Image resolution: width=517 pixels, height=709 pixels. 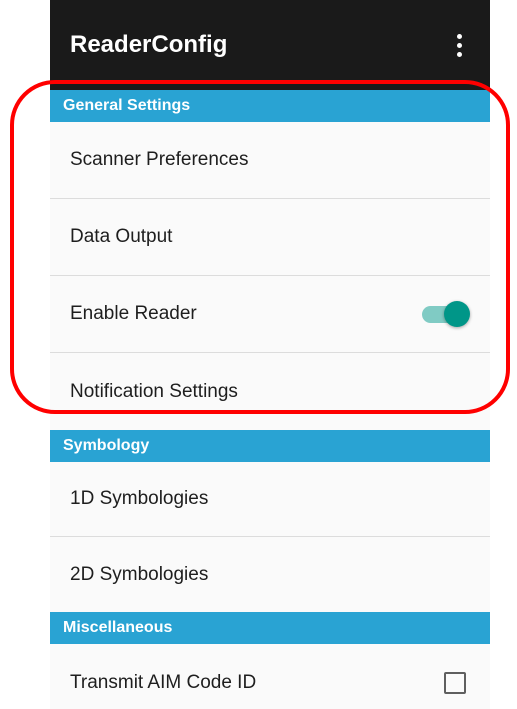 I want to click on enable-reader-switch, so click(x=445, y=314).